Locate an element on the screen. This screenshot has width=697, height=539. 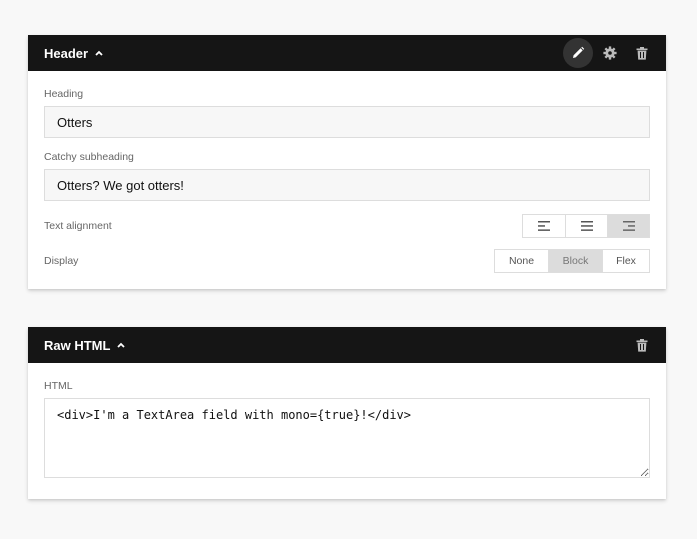
align-left-icon is located at coordinates (544, 226).